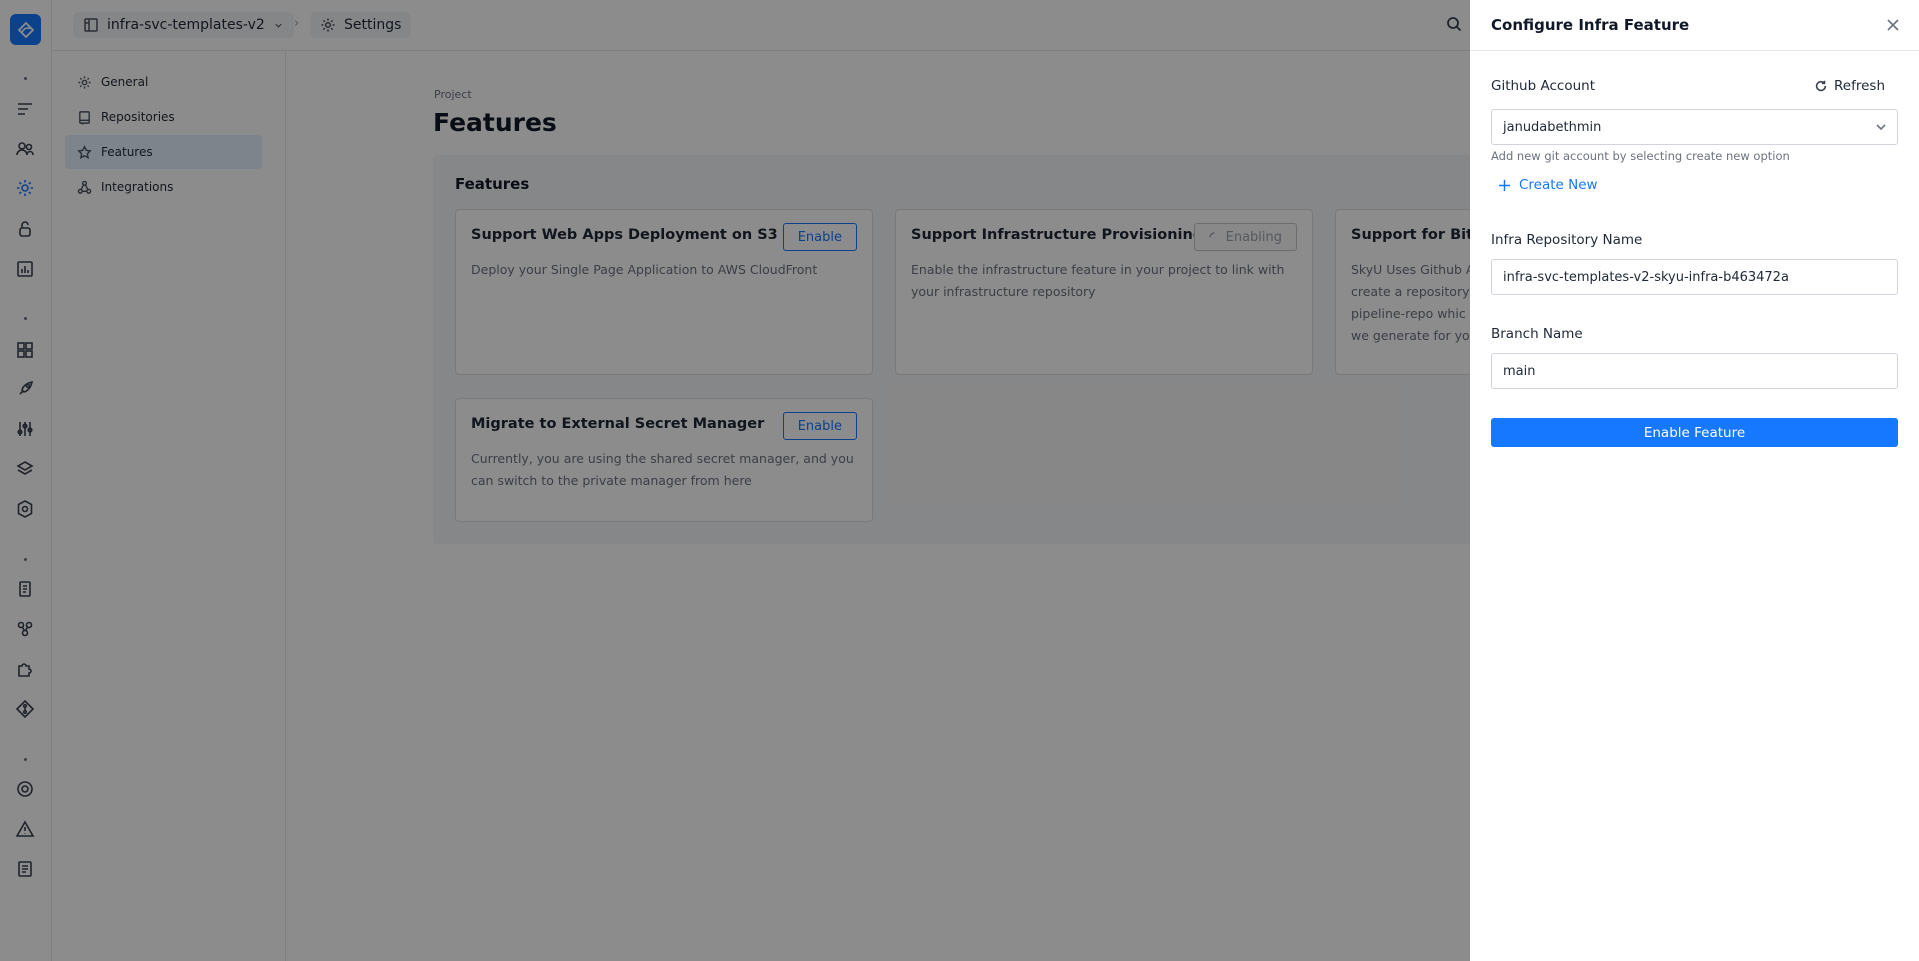  Describe the element at coordinates (1590, 25) in the screenshot. I see `drawer-title: Configure Infra Feature` at that location.